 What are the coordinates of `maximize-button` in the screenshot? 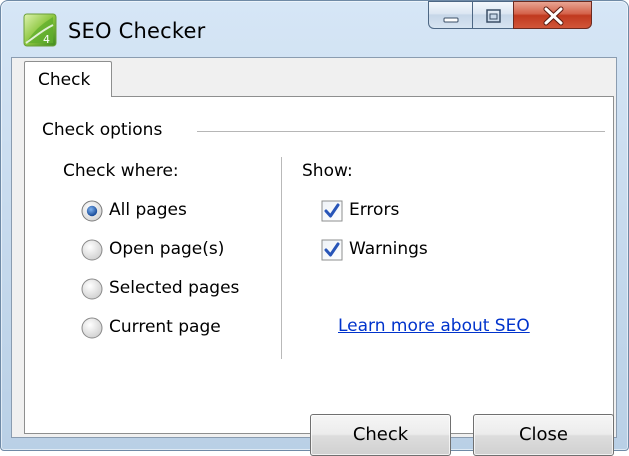 It's located at (492, 15).